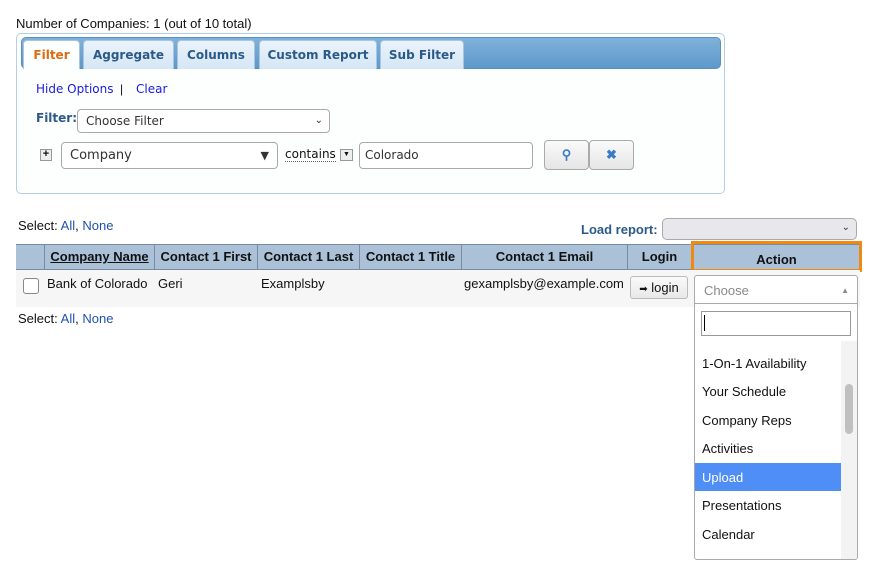  I want to click on add-condition-button: +, so click(46, 155).